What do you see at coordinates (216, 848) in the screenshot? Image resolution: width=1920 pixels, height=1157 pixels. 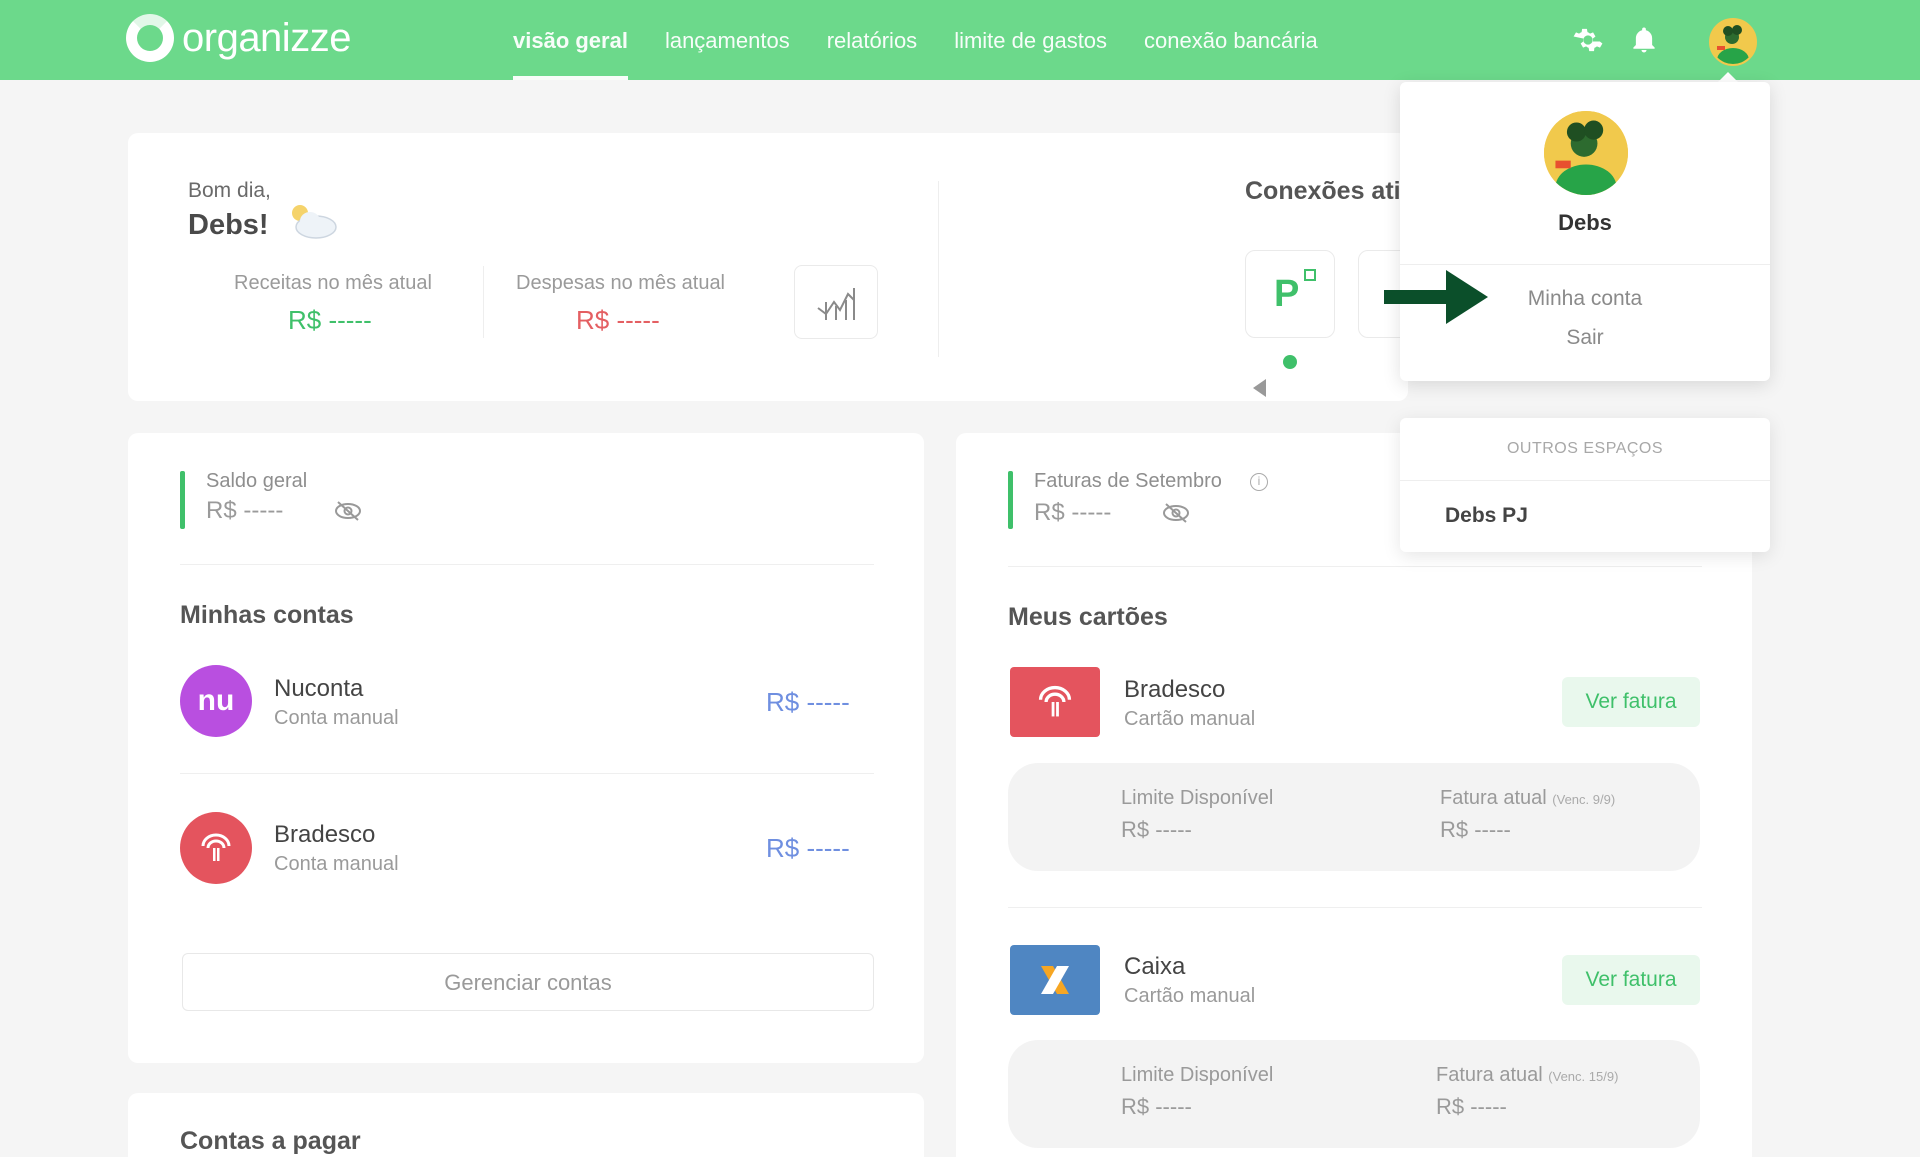 I see `bradesco-logo-icon` at bounding box center [216, 848].